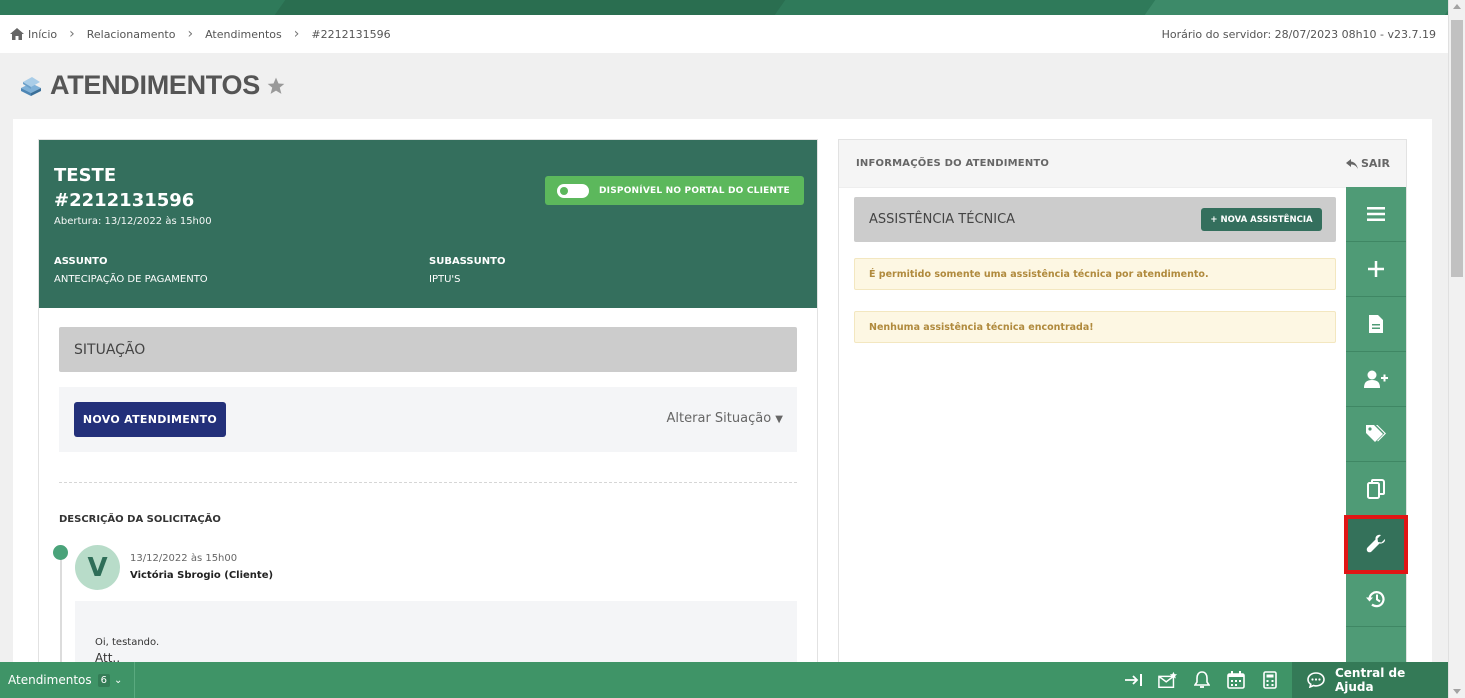  Describe the element at coordinates (140, 519) in the screenshot. I see `description-label: DESCRIÇÃO DA SOLICITAÇÃO` at that location.